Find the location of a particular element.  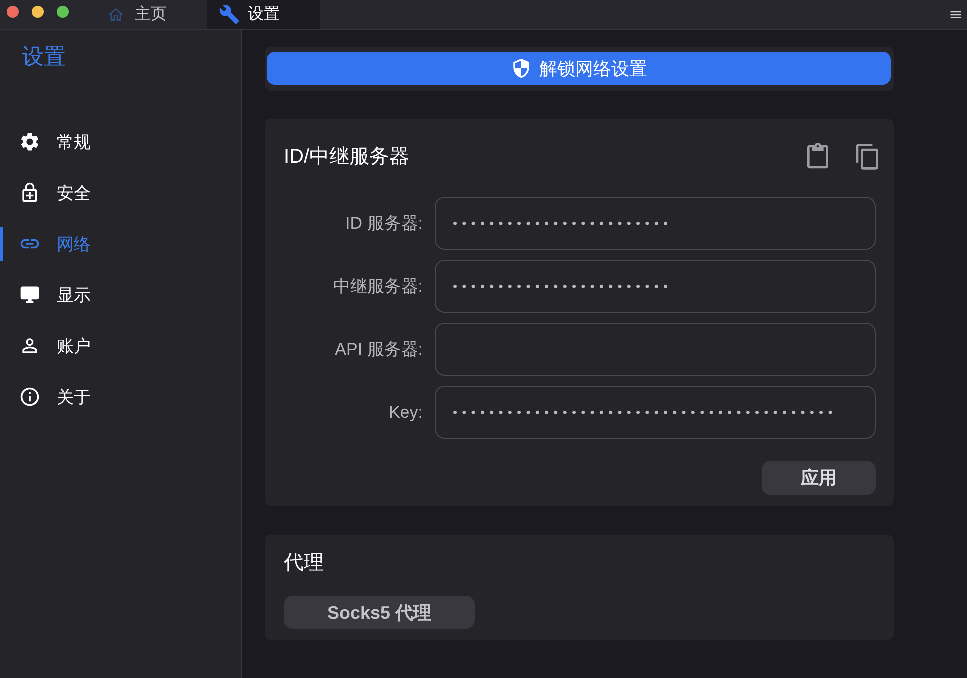

sidebar-item: 安全 is located at coordinates (120, 193).